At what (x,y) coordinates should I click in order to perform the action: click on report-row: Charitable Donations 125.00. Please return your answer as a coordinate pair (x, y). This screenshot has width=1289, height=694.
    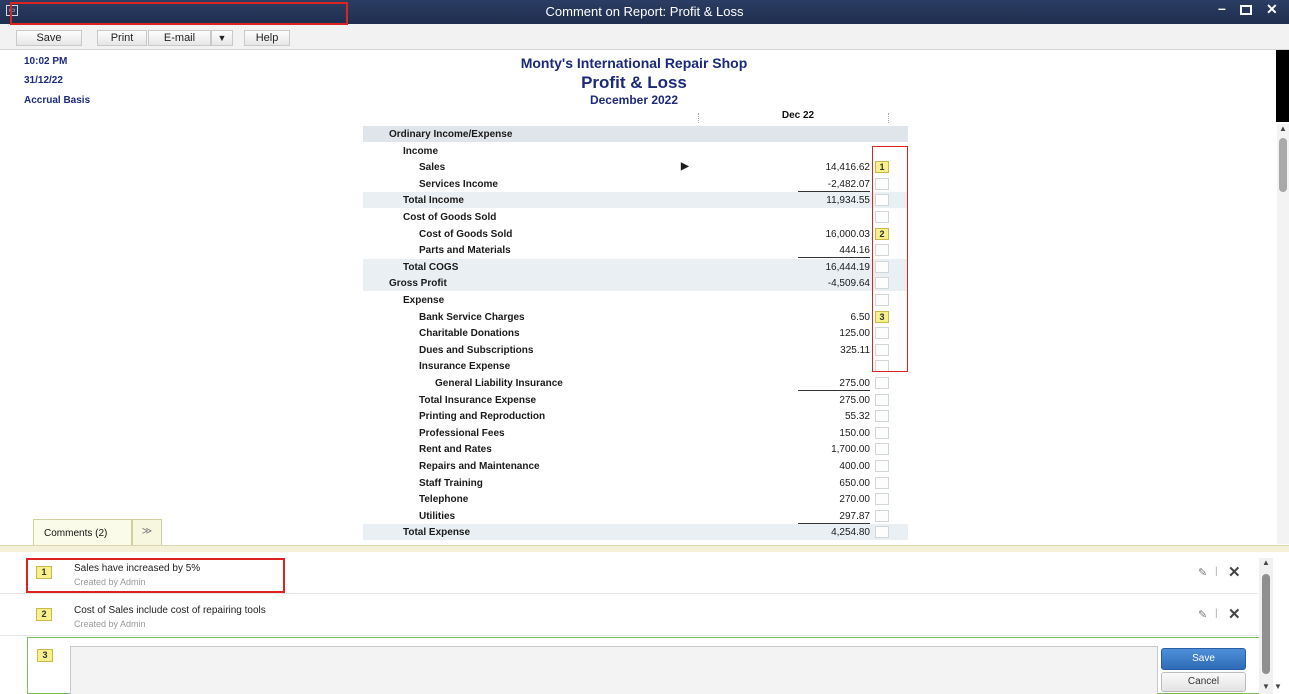
    Looking at the image, I should click on (635, 333).